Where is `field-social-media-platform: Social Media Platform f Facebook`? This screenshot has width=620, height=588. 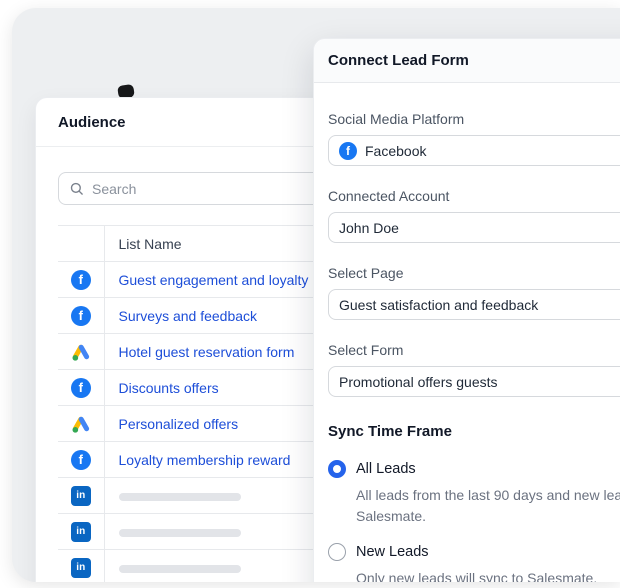
field-social-media-platform: Social Media Platform f Facebook is located at coordinates (474, 138).